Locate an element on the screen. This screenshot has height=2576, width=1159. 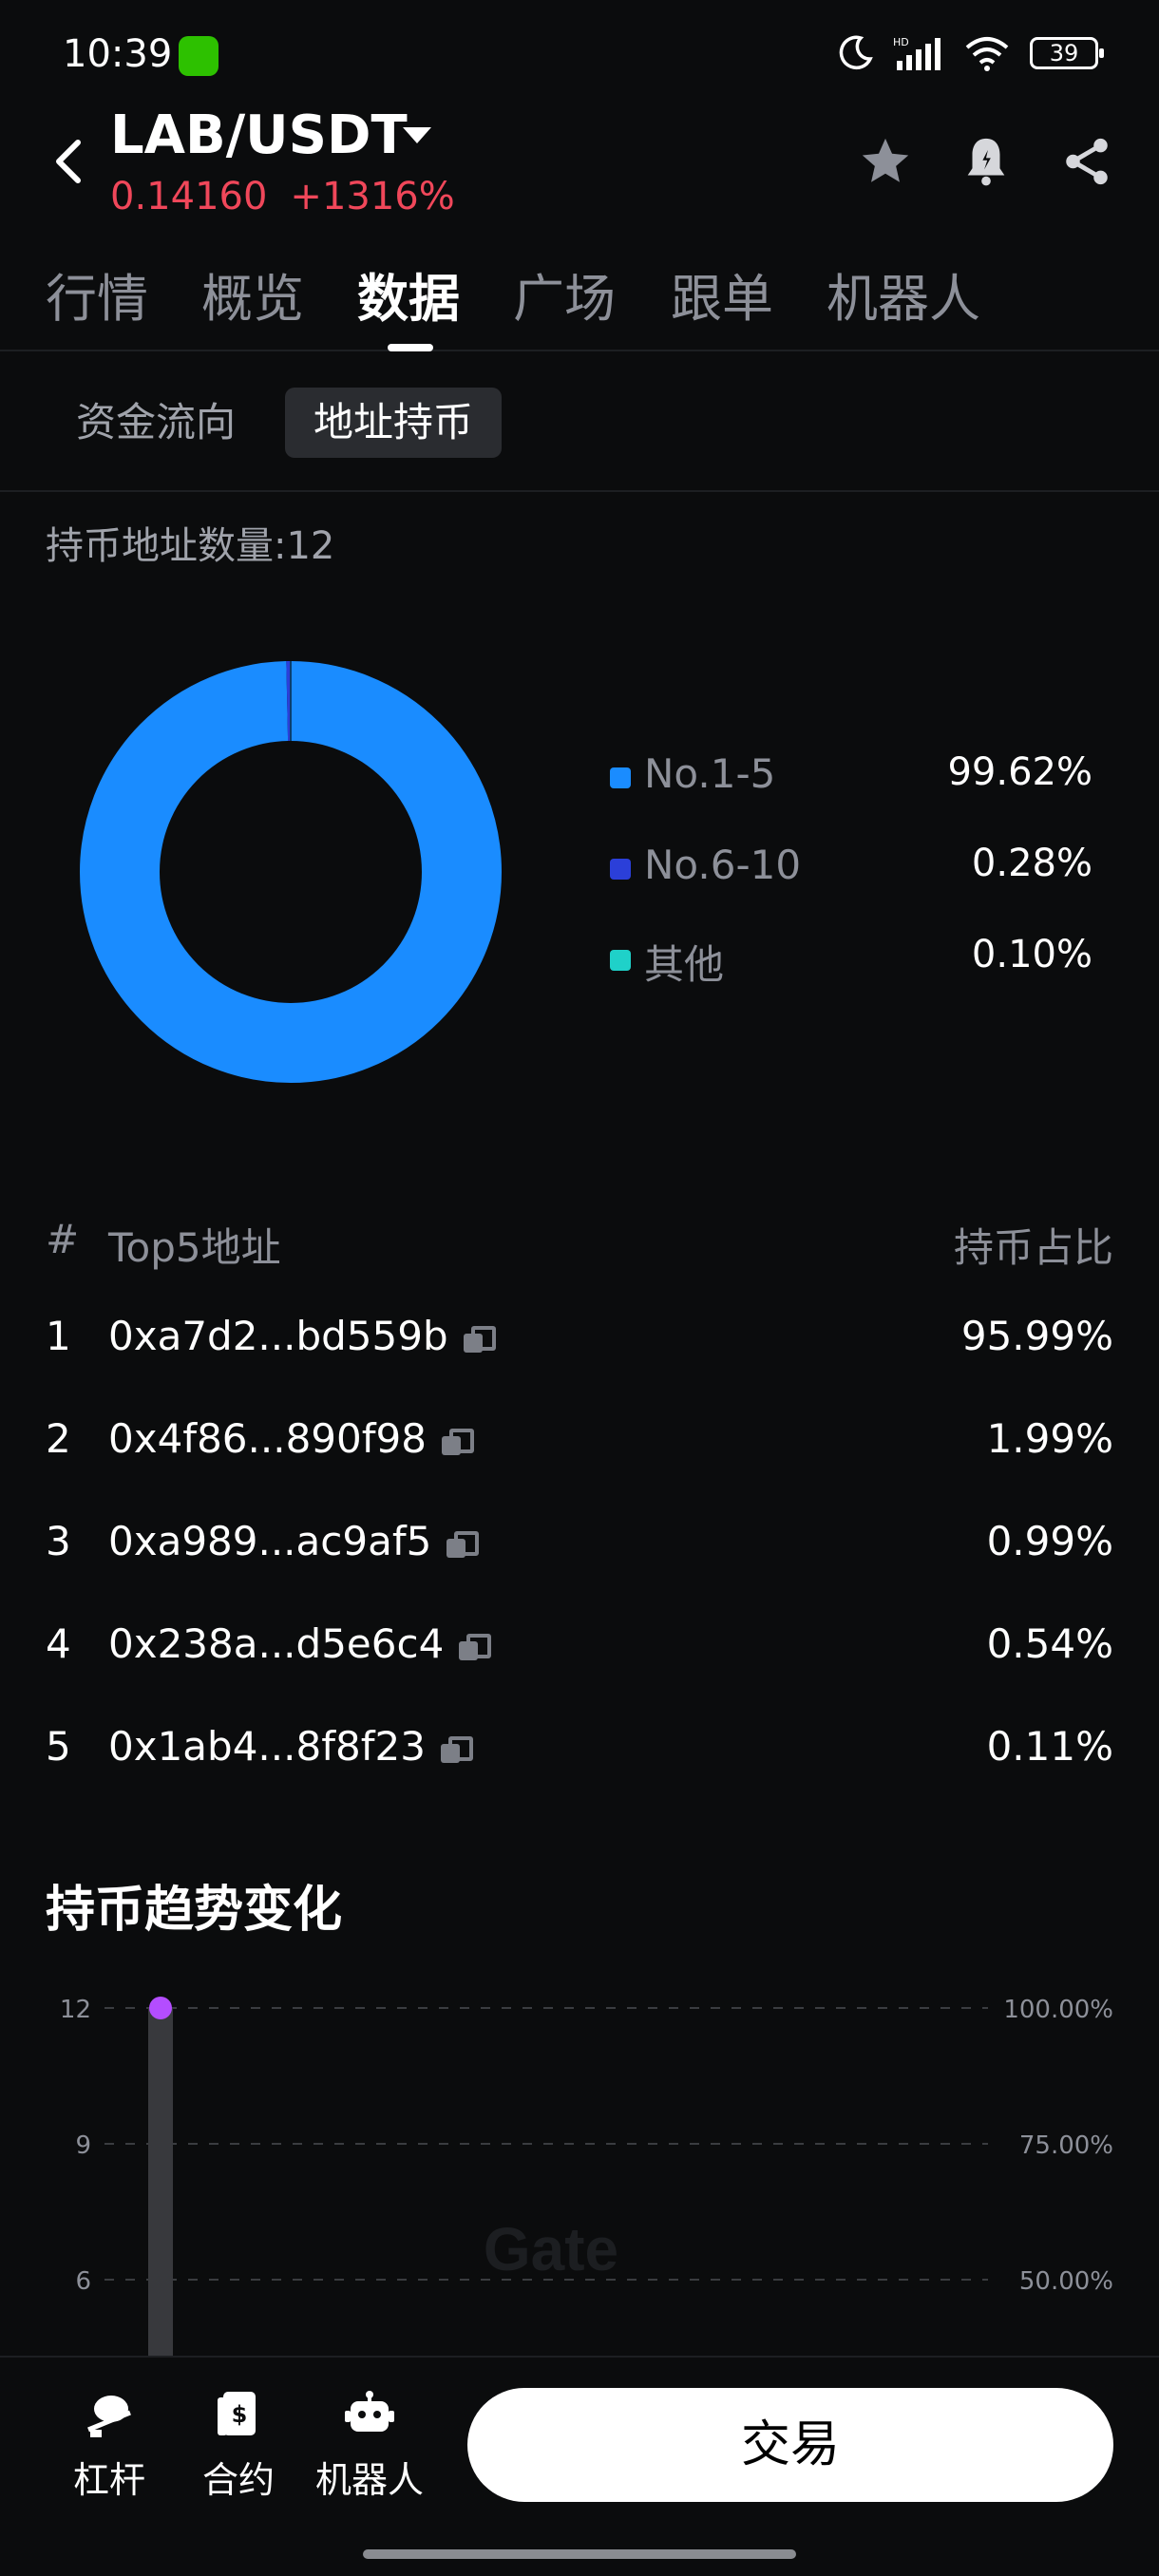
address-text: 0x1ab4...8f8f23 is located at coordinates (267, 1746).